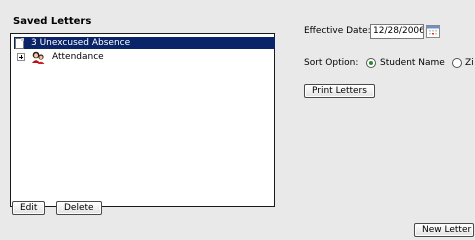  What do you see at coordinates (433, 31) in the screenshot?
I see `calendar-icon` at bounding box center [433, 31].